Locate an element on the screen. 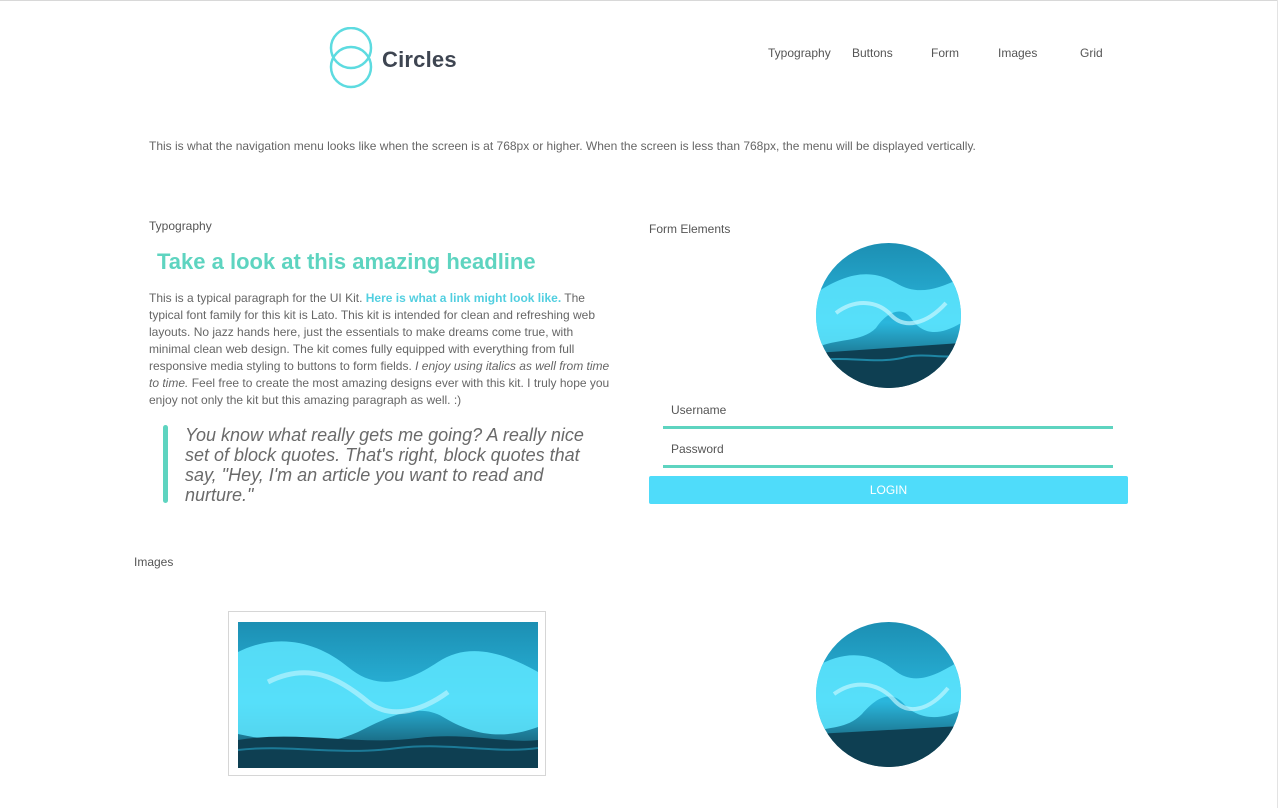 This screenshot has width=1278, height=808. password-input is located at coordinates (882, 449).